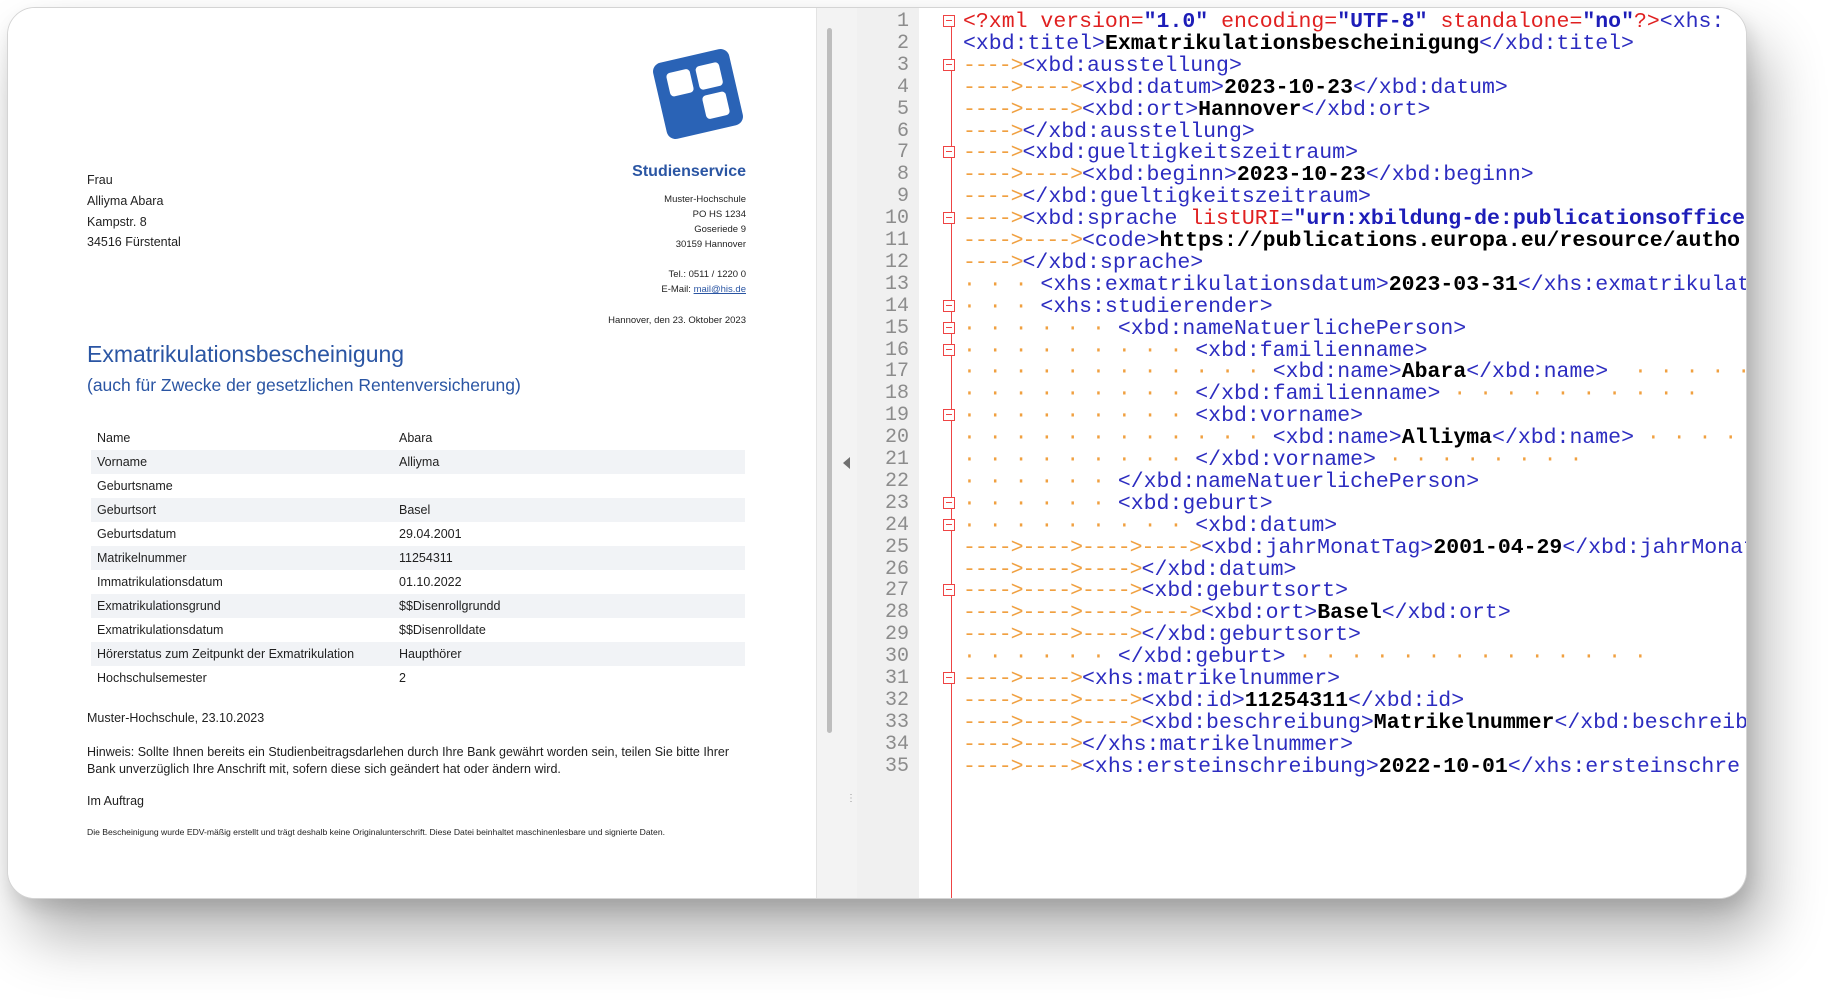 This screenshot has height=1001, width=1843. Describe the element at coordinates (402, 678) in the screenshot. I see `field-value: 2` at that location.